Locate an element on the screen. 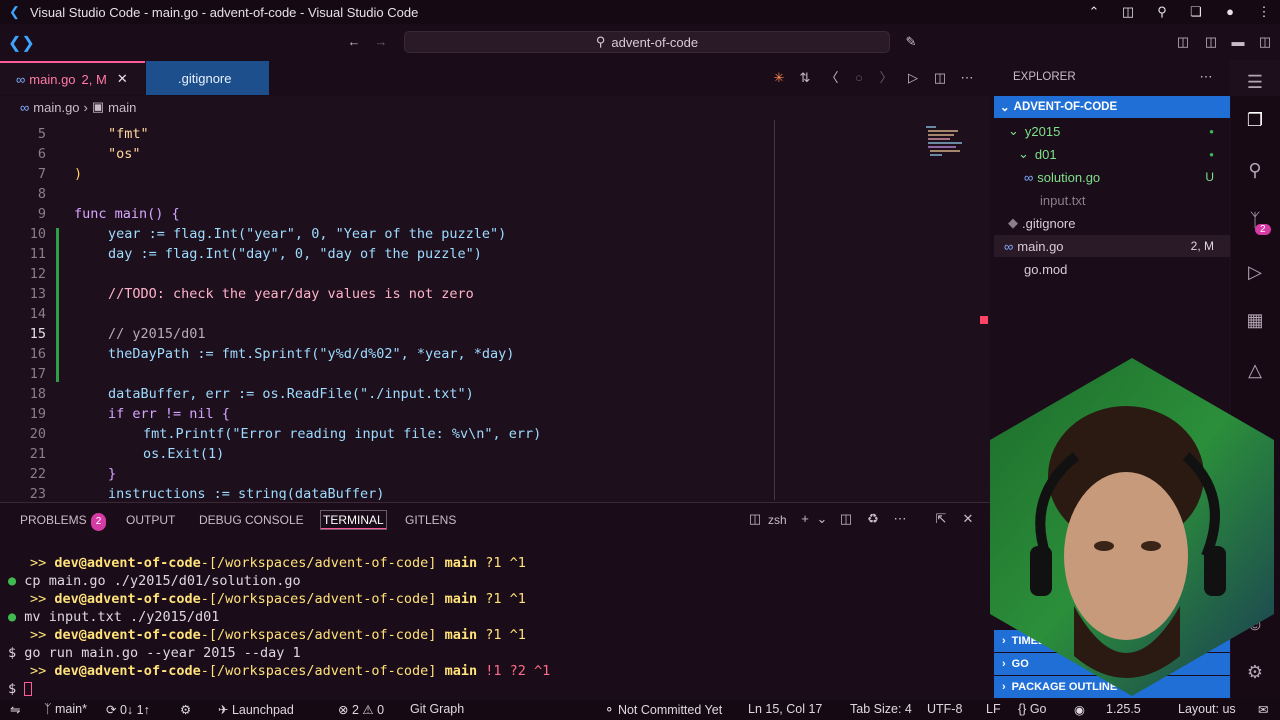 The width and height of the screenshot is (1280, 720). tree-file-gitignore: ◆ .gitignore is located at coordinates (1112, 223).